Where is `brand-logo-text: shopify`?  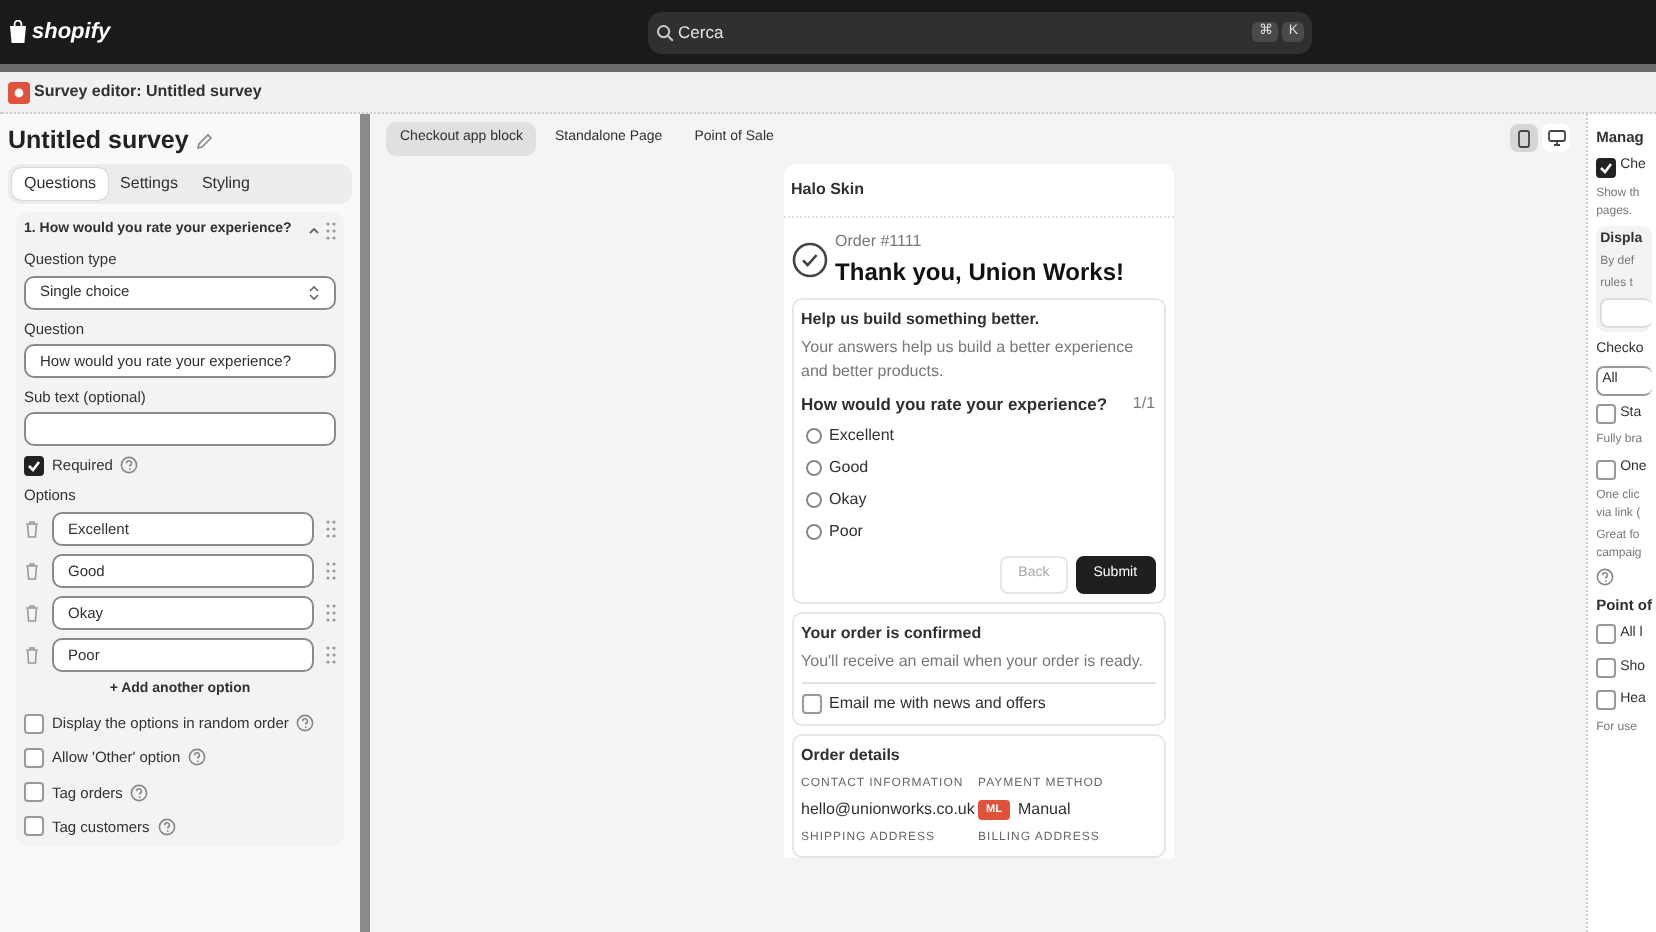
brand-logo-text: shopify is located at coordinates (71, 32).